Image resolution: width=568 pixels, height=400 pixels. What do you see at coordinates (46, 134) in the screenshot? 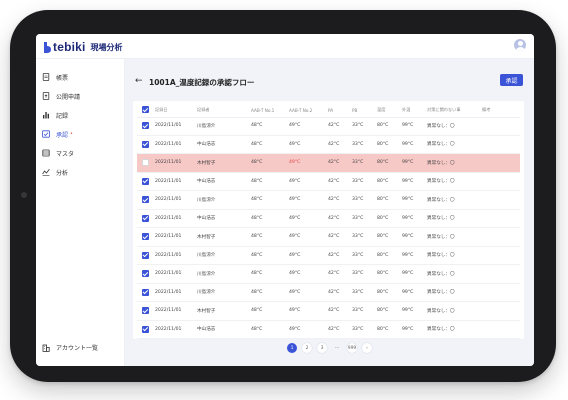
I see `approval-icon` at bounding box center [46, 134].